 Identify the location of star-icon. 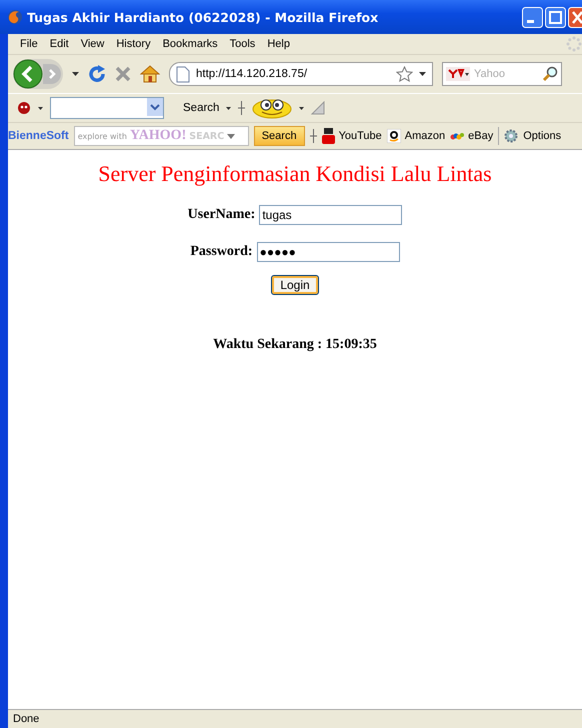
(404, 74).